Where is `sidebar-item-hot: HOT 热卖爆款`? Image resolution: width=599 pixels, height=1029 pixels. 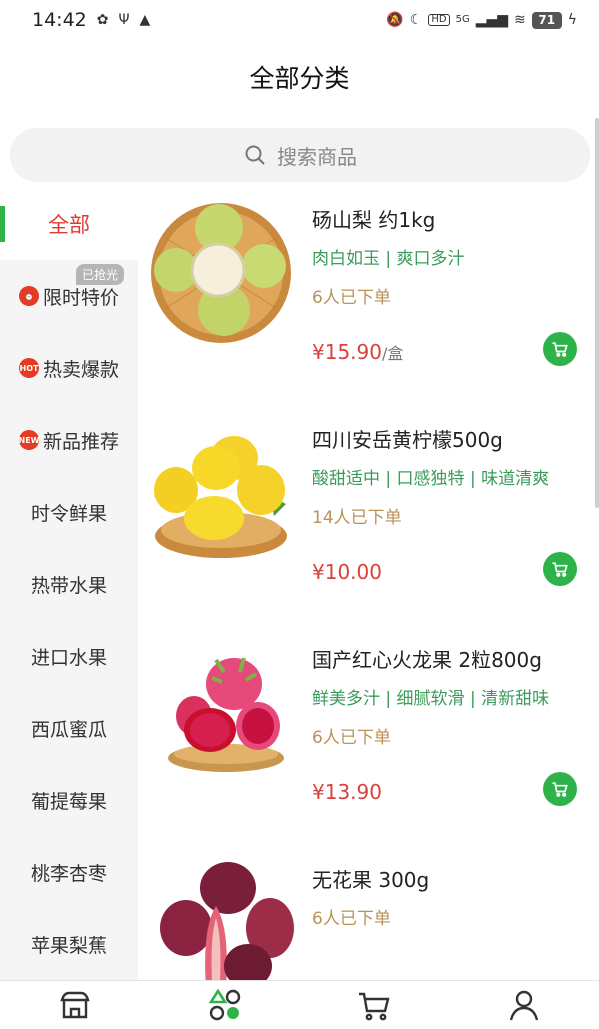 sidebar-item-hot: HOT 热卖爆款 is located at coordinates (69, 368).